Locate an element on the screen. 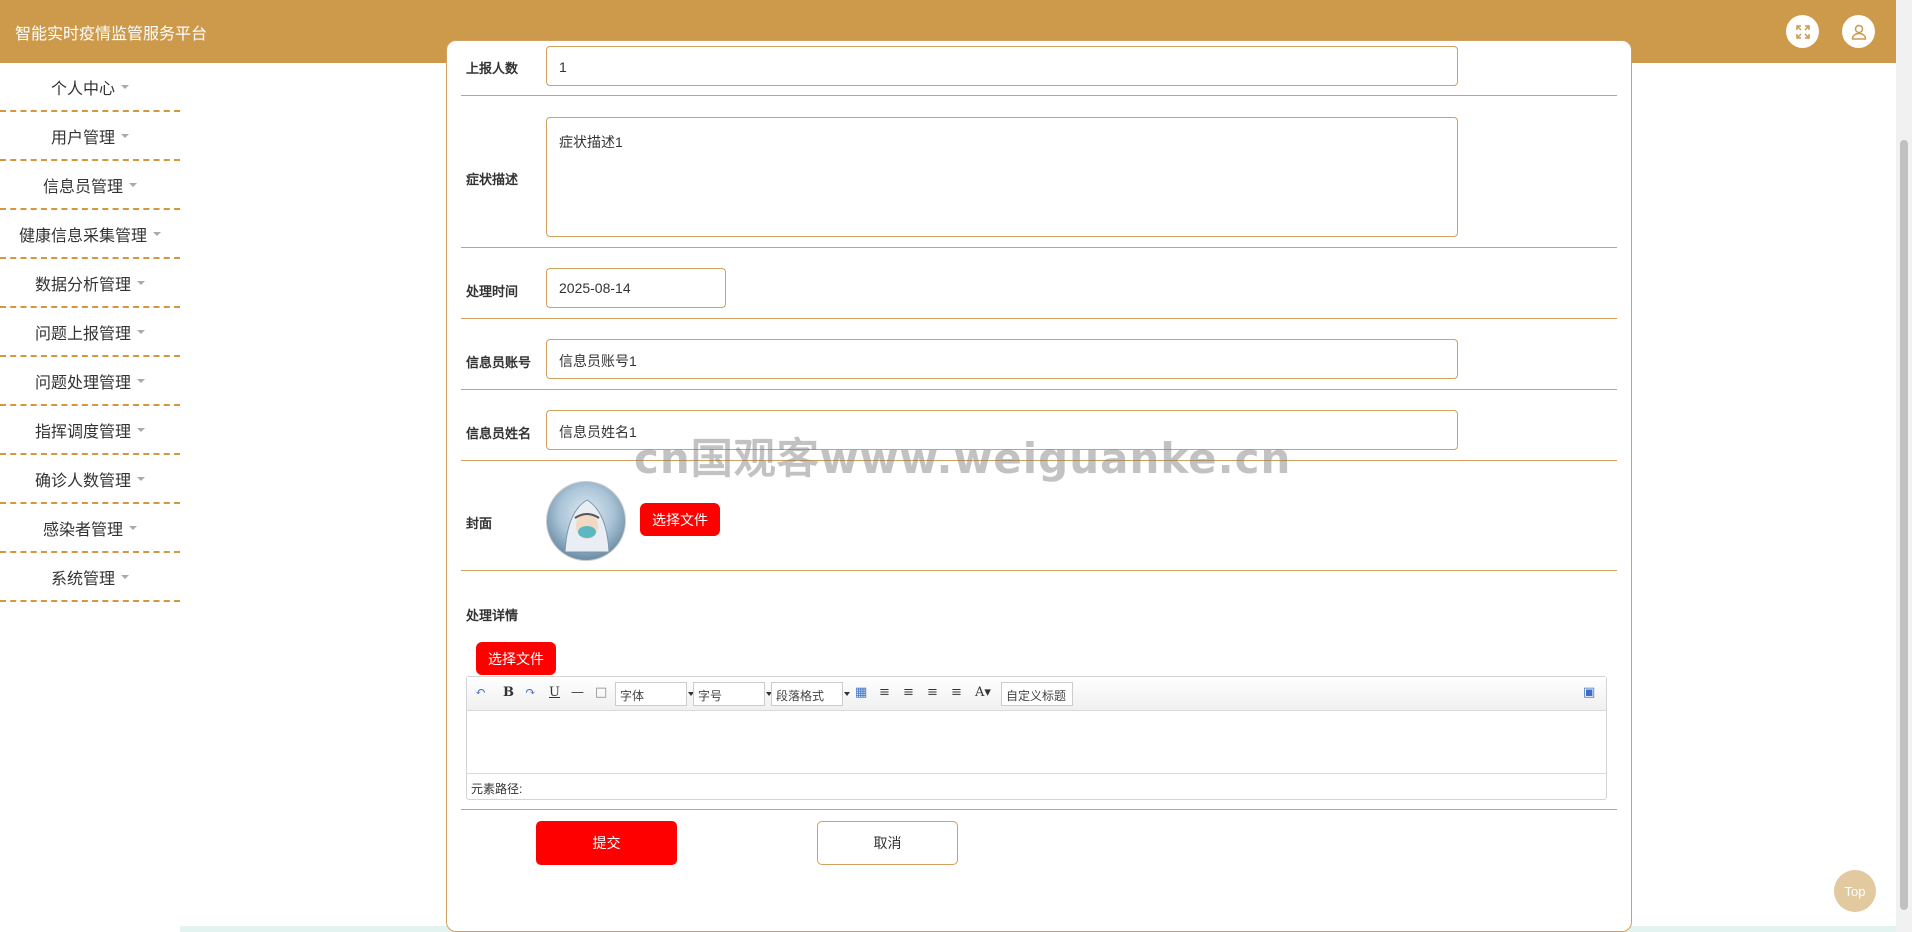  sidebar-item-dispatch: 指挥调度管理 is located at coordinates (90, 430).